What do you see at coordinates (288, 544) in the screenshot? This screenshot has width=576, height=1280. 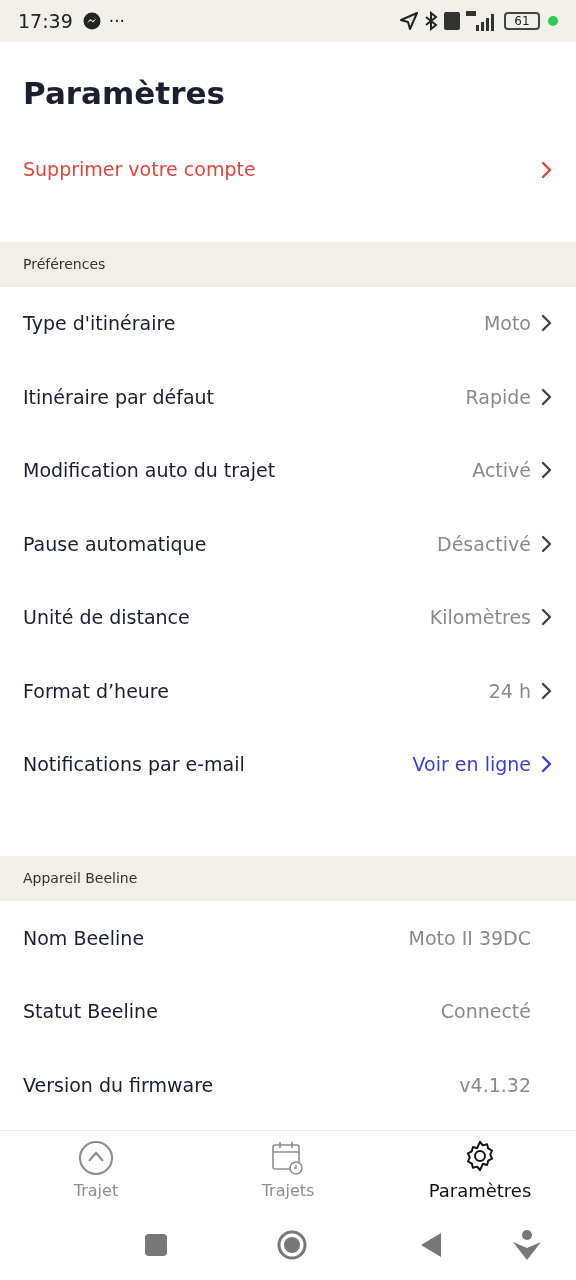 I see `settings-row: Pause automatique Désactivé` at bounding box center [288, 544].